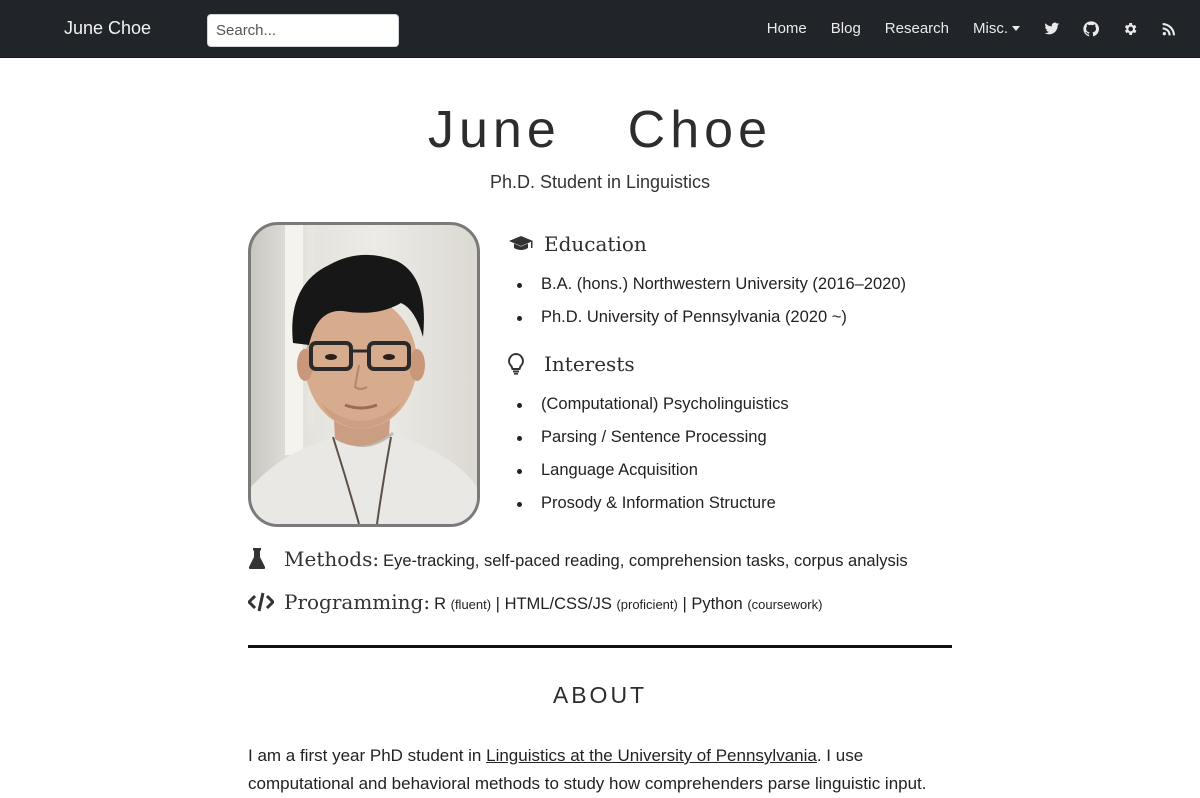  Describe the element at coordinates (332, 559) in the screenshot. I see `methods-label: Methods:` at that location.